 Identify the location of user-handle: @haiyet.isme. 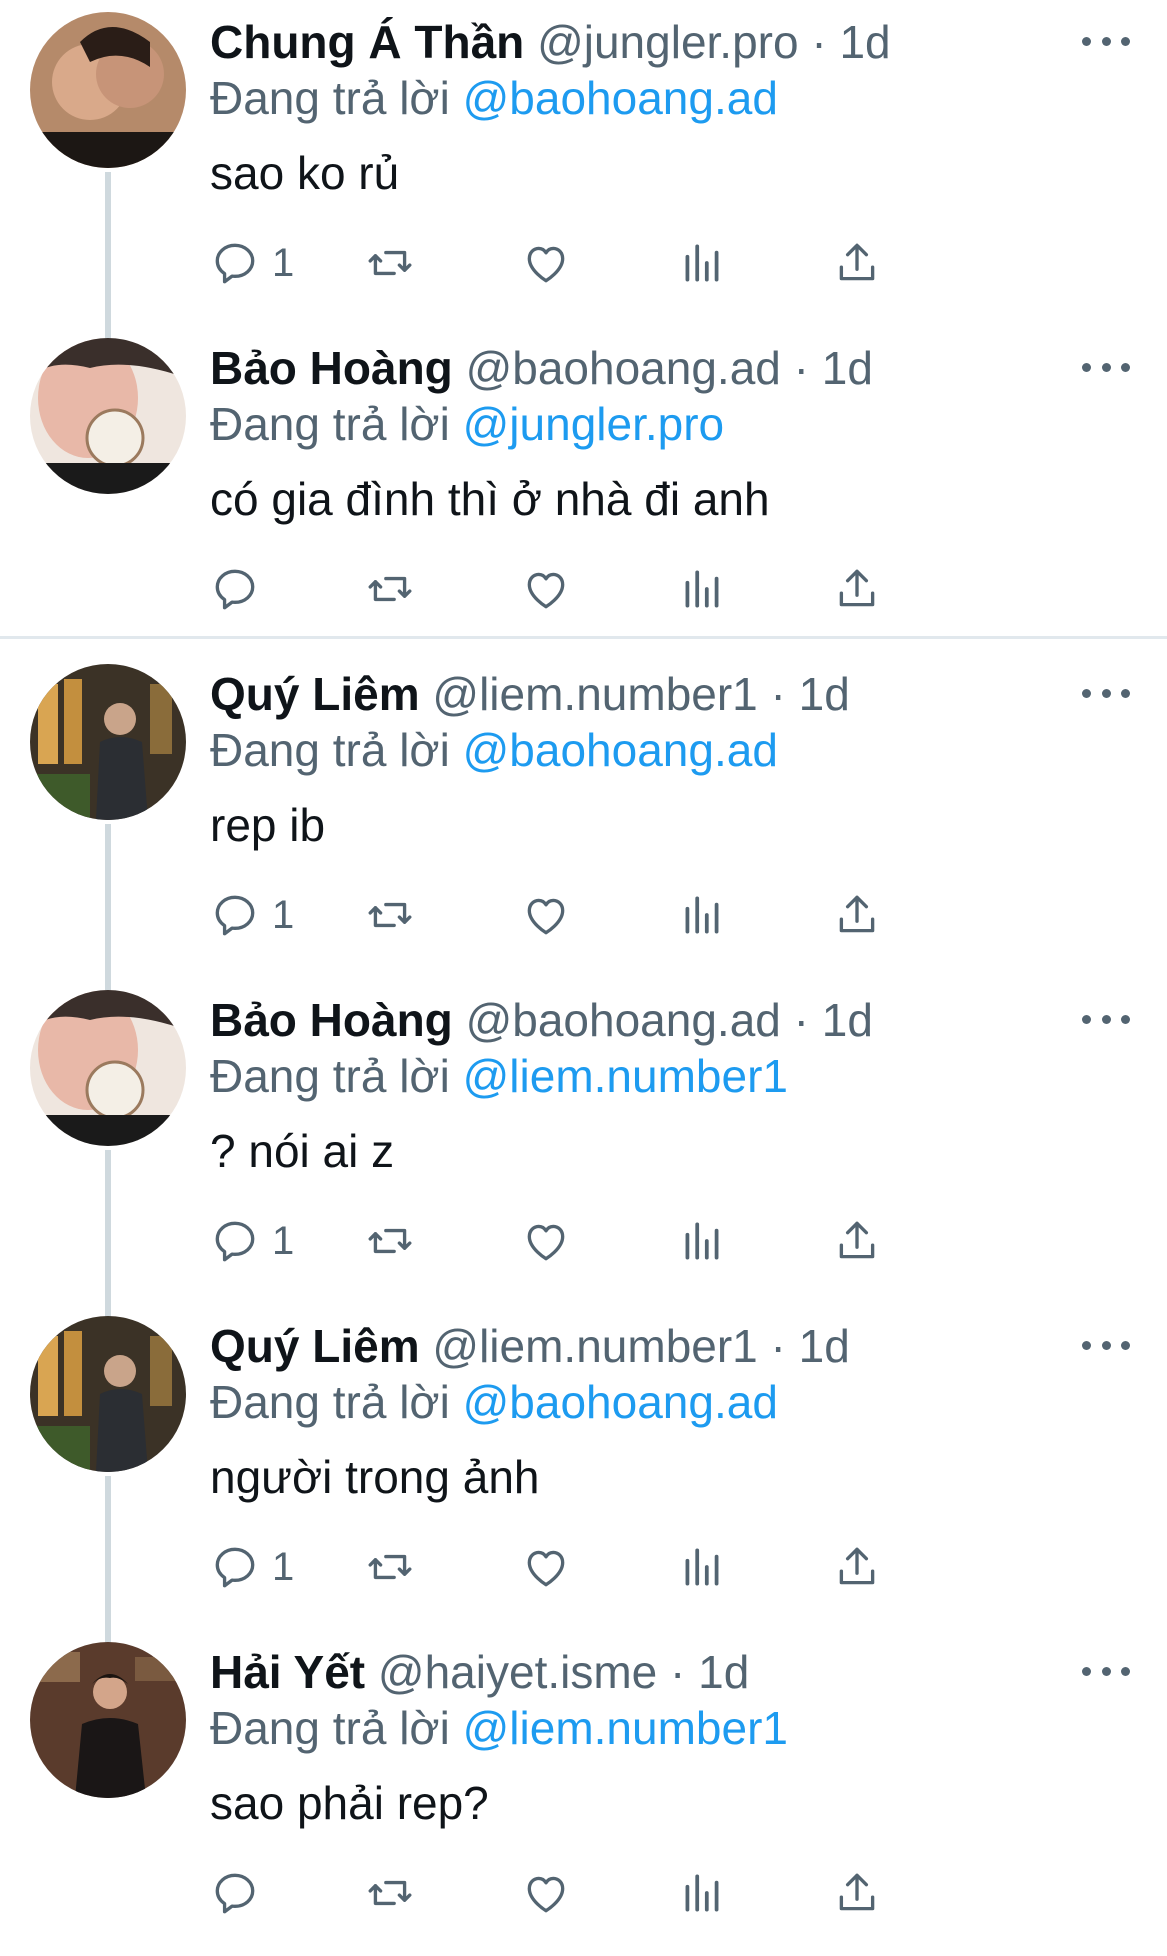
(517, 1672).